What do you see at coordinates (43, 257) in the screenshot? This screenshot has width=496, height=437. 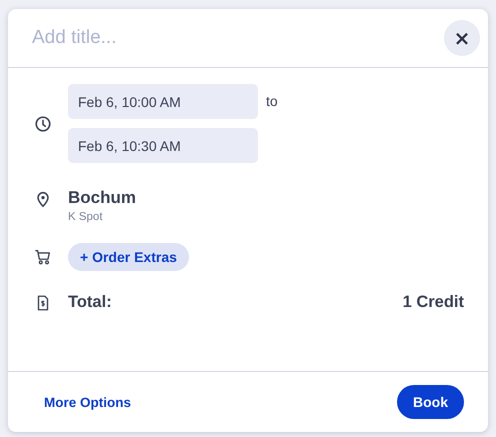 I see `cart-icon` at bounding box center [43, 257].